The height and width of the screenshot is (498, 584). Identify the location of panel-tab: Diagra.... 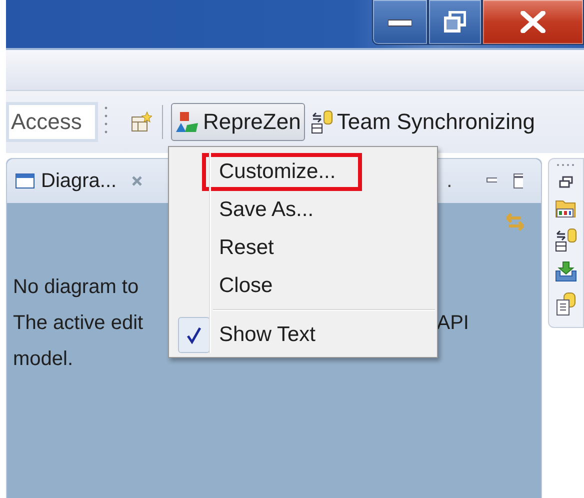
(79, 181).